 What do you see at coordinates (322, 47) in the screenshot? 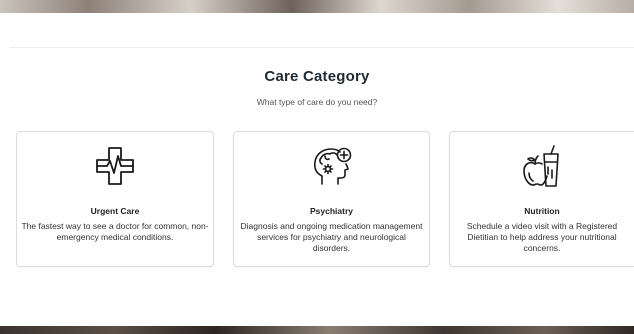
I see `section-divider` at bounding box center [322, 47].